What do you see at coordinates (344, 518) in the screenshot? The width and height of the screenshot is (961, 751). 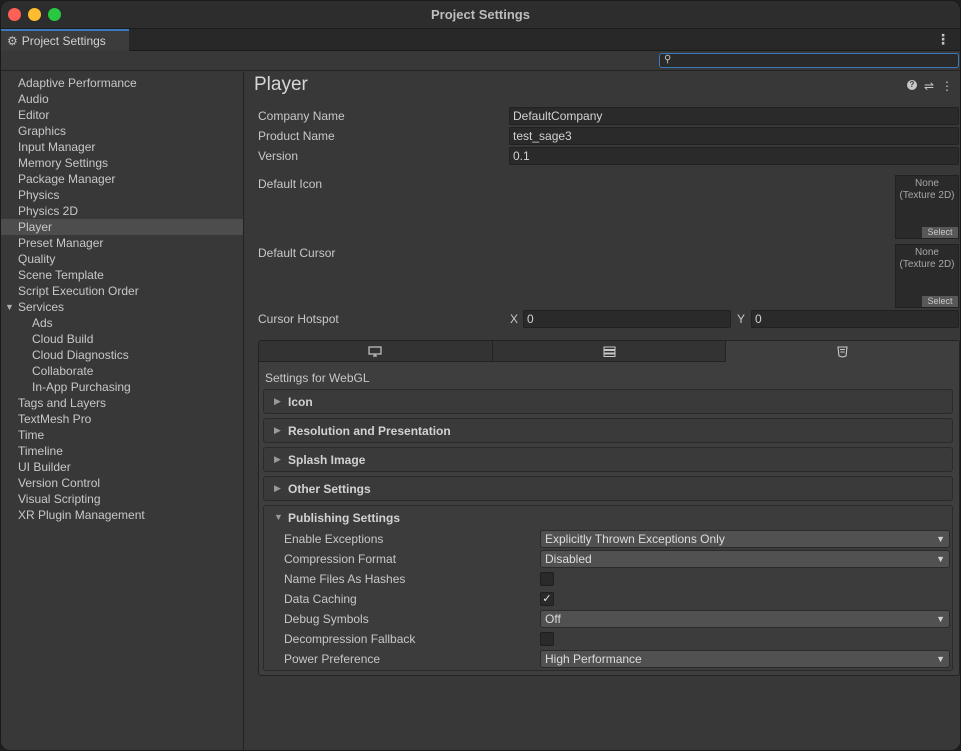 I see `section-label: Publishing Settings` at bounding box center [344, 518].